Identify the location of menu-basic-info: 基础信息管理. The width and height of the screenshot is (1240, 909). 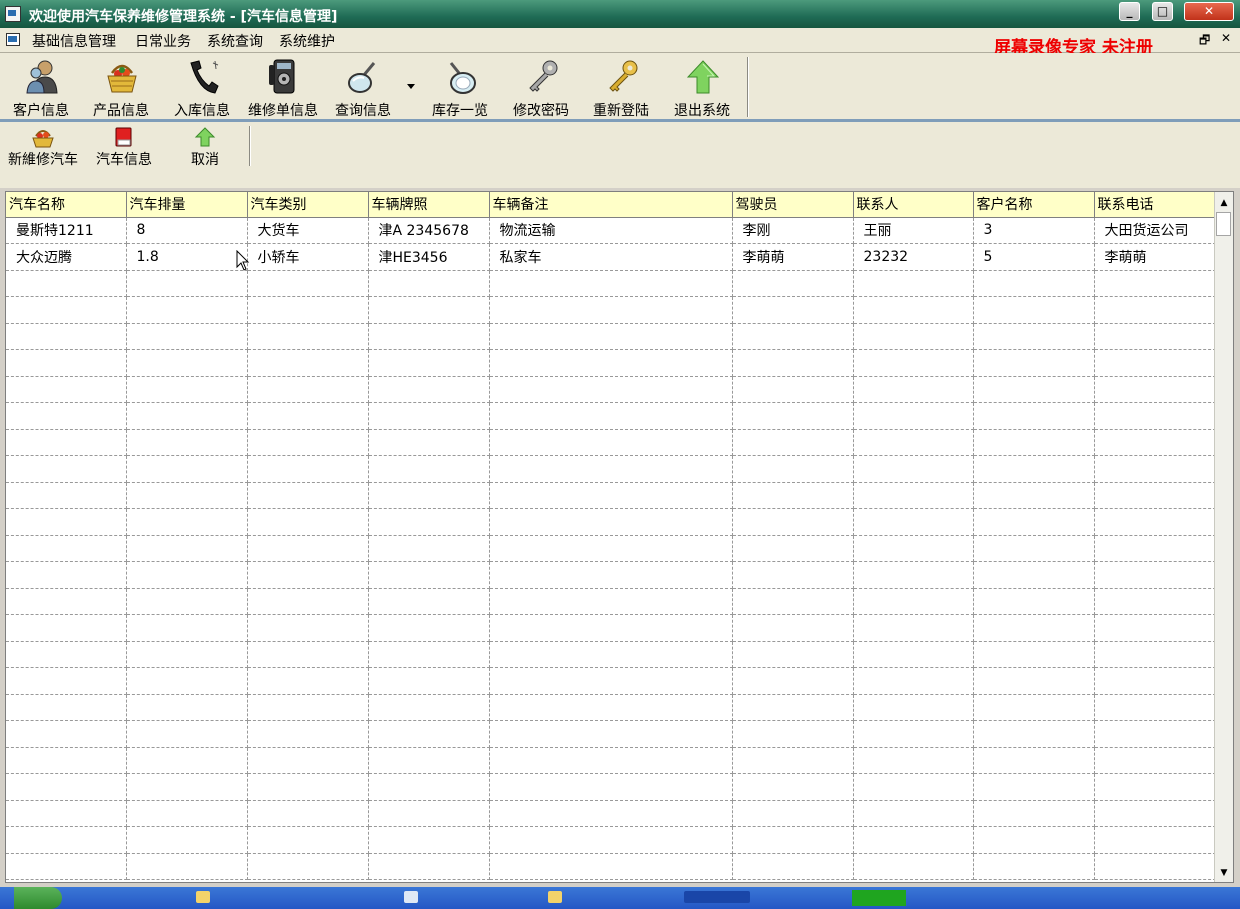
(74, 41).